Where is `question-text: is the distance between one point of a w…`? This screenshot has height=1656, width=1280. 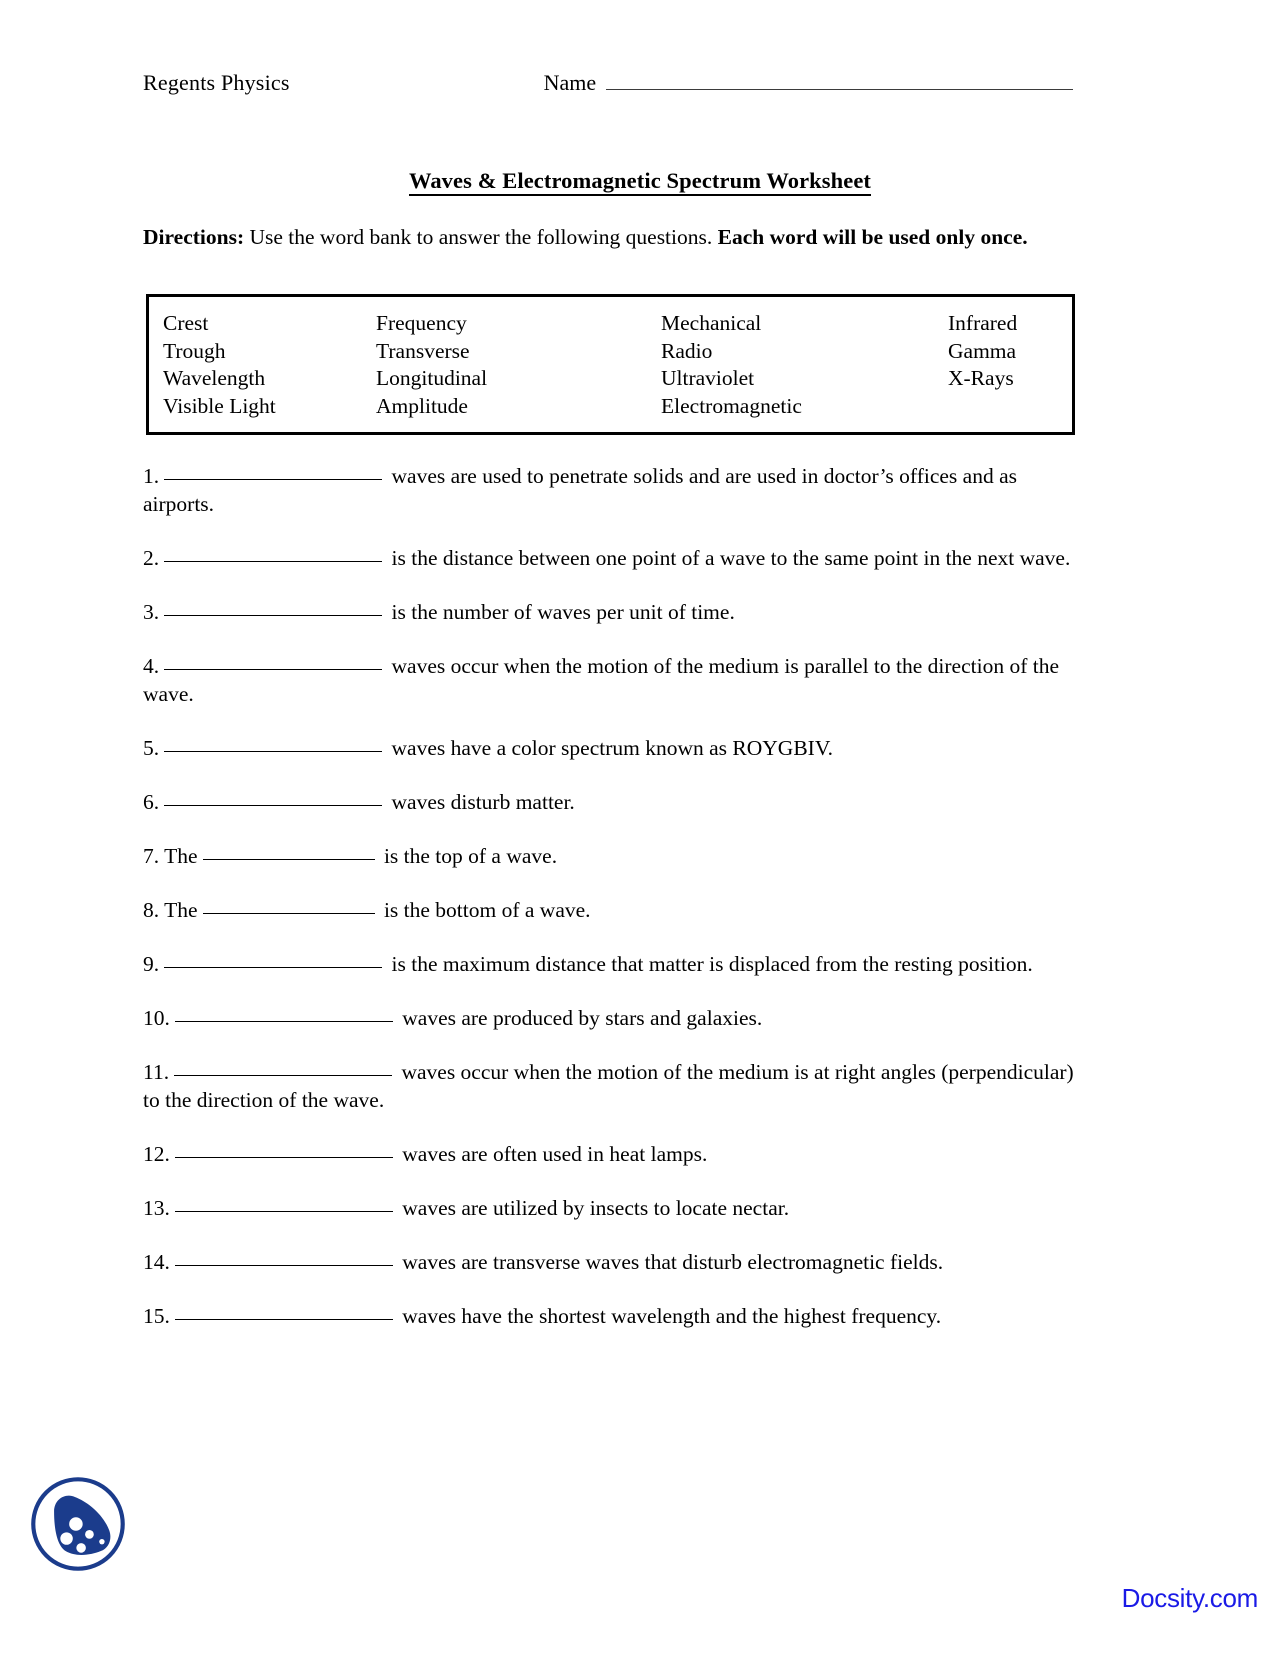
question-text: is the distance between one point of a w… is located at coordinates (728, 558).